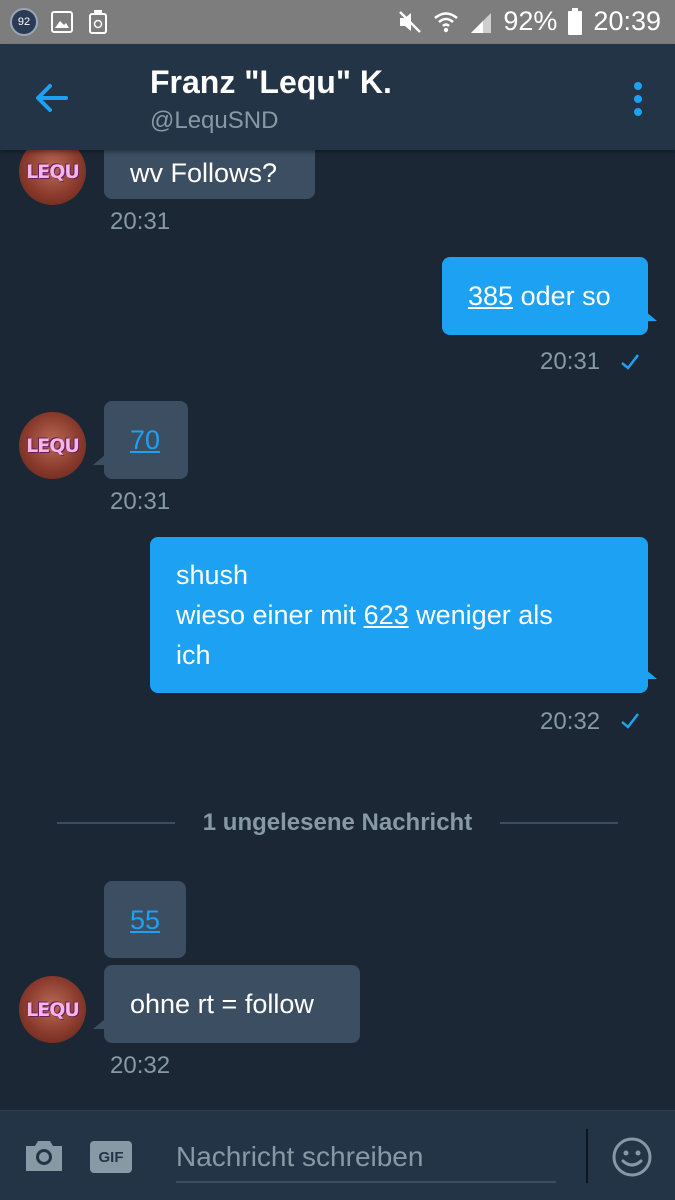 This screenshot has width=675, height=1200. What do you see at coordinates (193, 655) in the screenshot?
I see `message-line-3: ich` at bounding box center [193, 655].